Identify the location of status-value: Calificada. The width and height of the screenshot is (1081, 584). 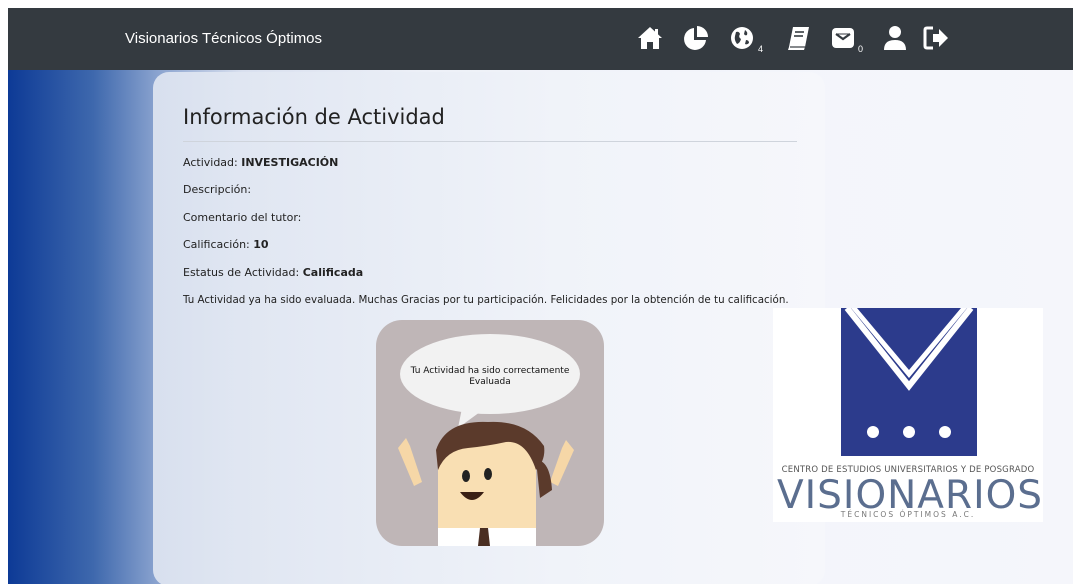
(333, 272).